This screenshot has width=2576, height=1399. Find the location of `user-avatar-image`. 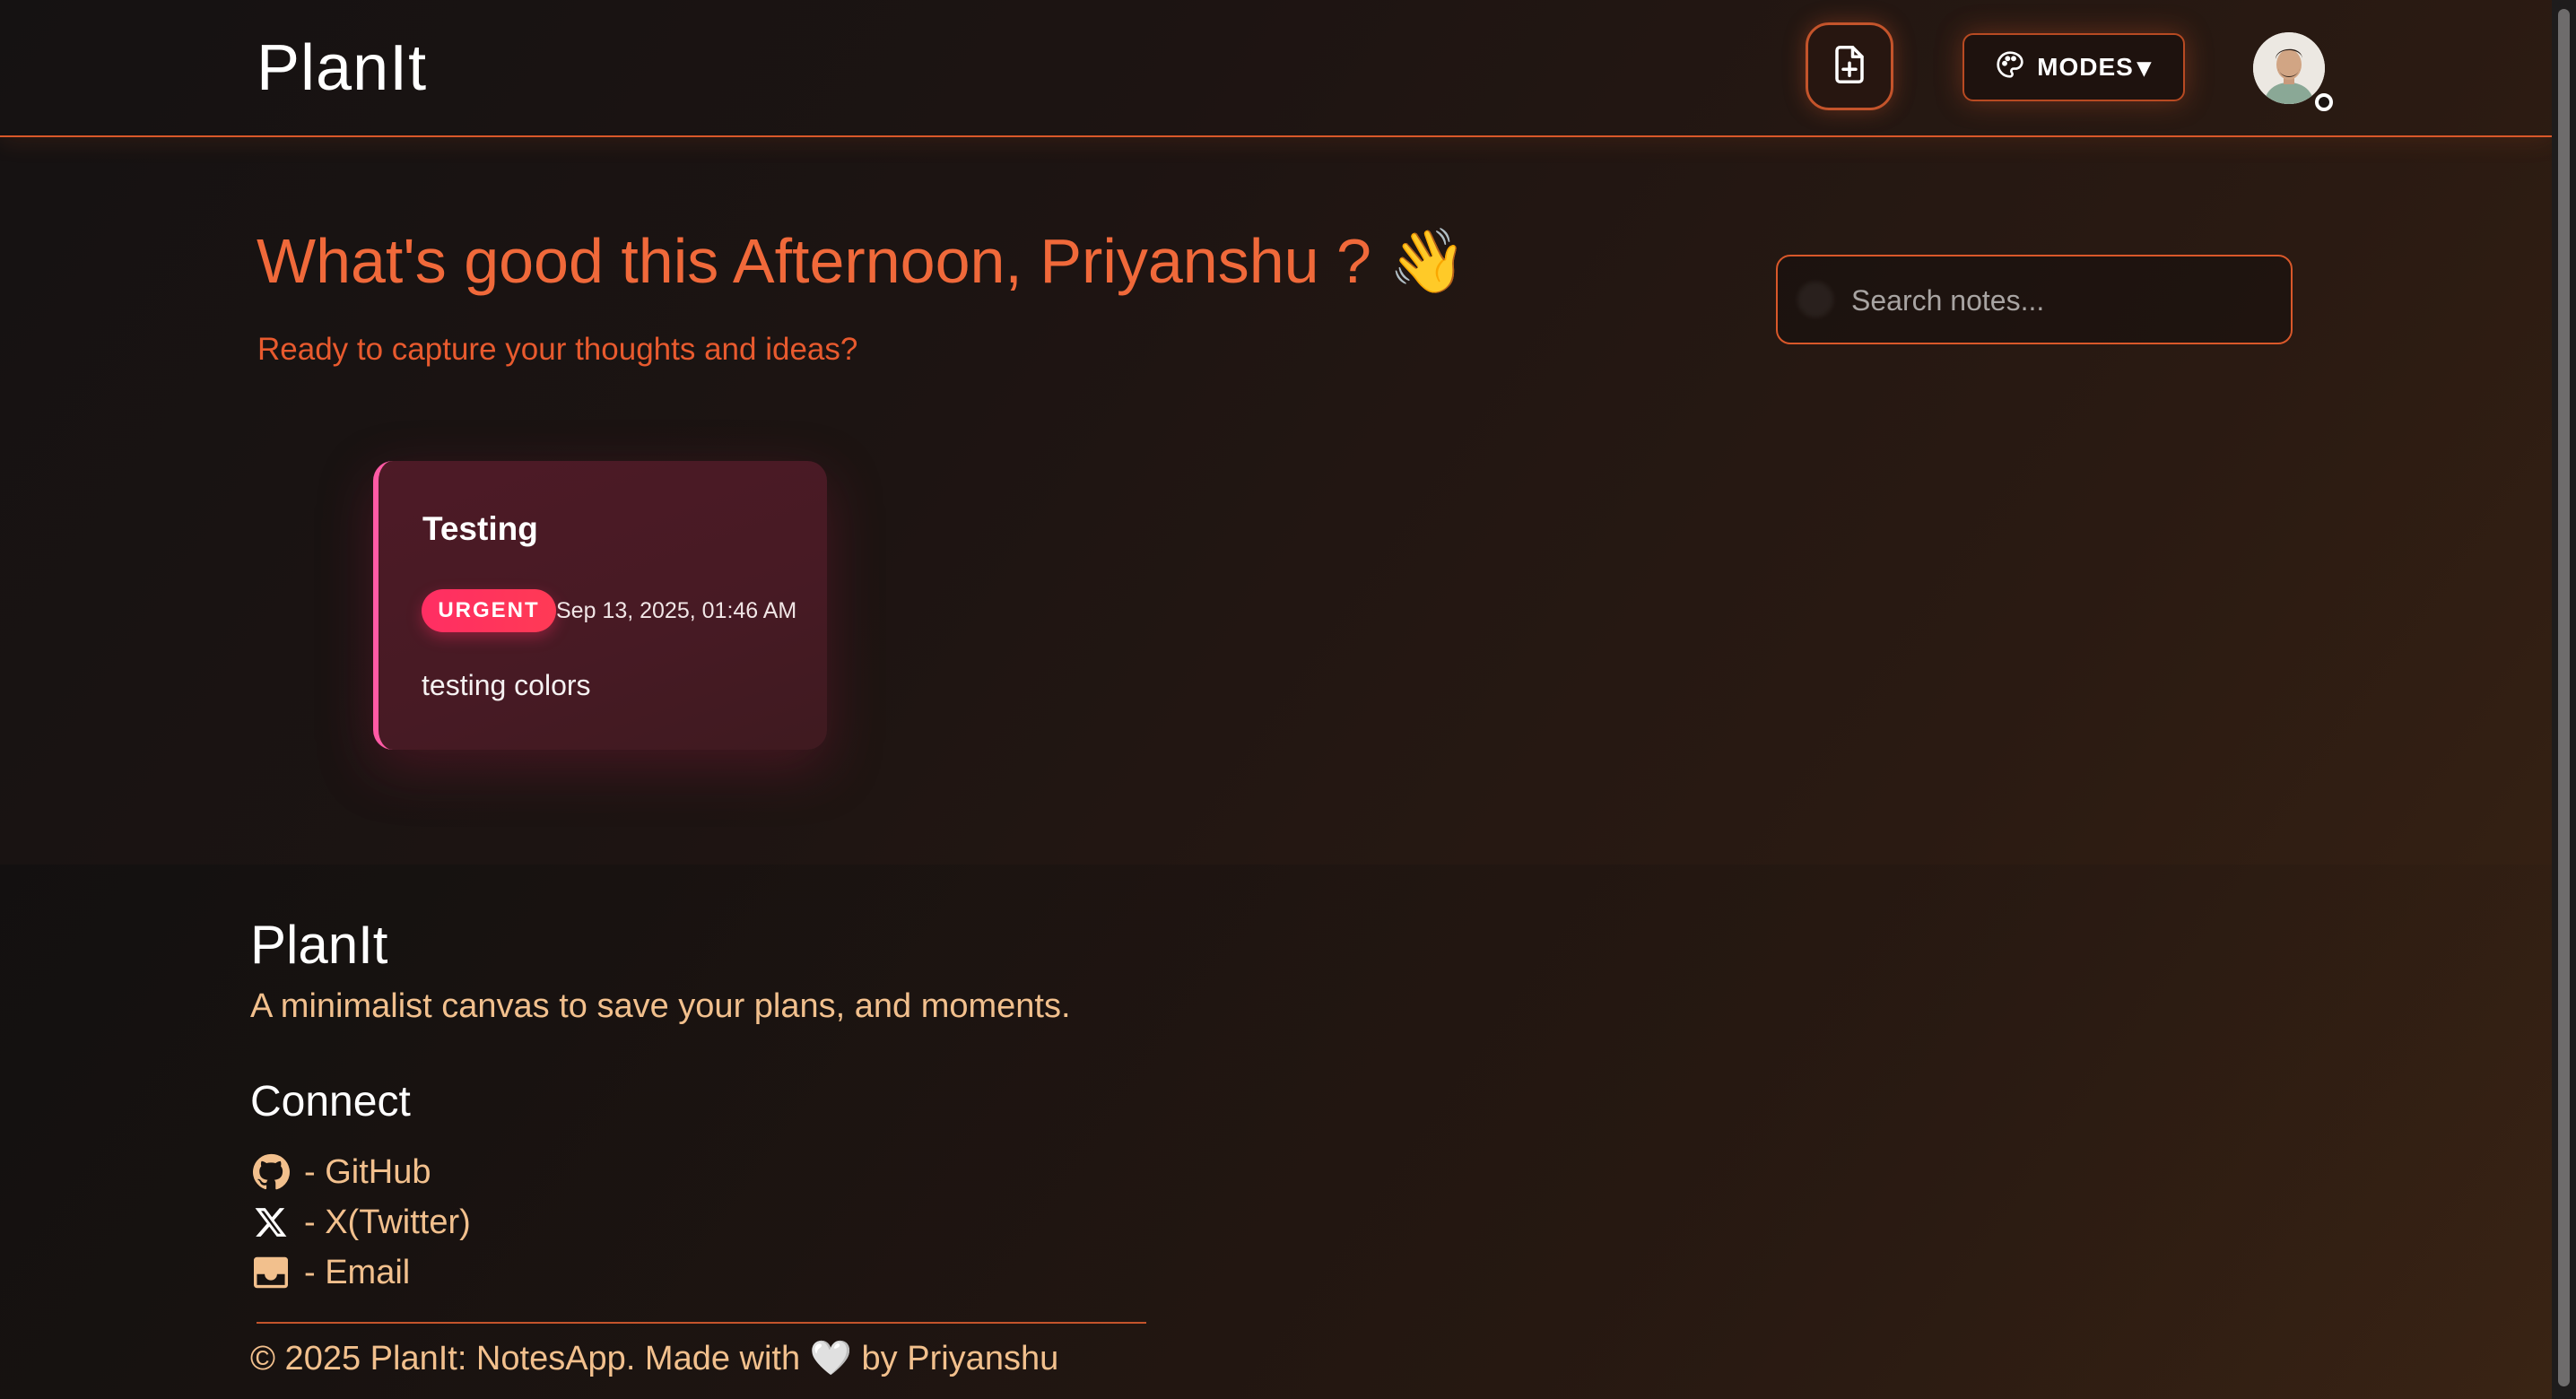

user-avatar-image is located at coordinates (2289, 68).